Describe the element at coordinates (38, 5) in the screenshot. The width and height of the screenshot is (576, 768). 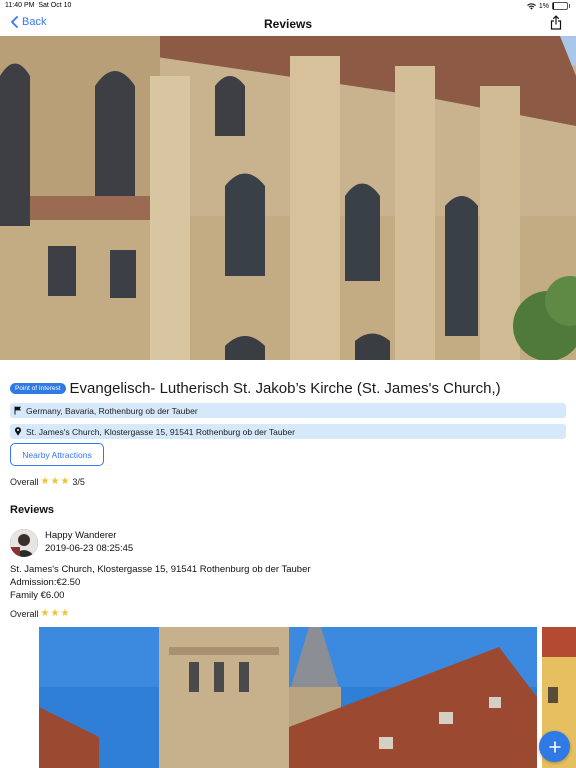
I see `status-time: 11:40 PM Sat Oct 10` at that location.